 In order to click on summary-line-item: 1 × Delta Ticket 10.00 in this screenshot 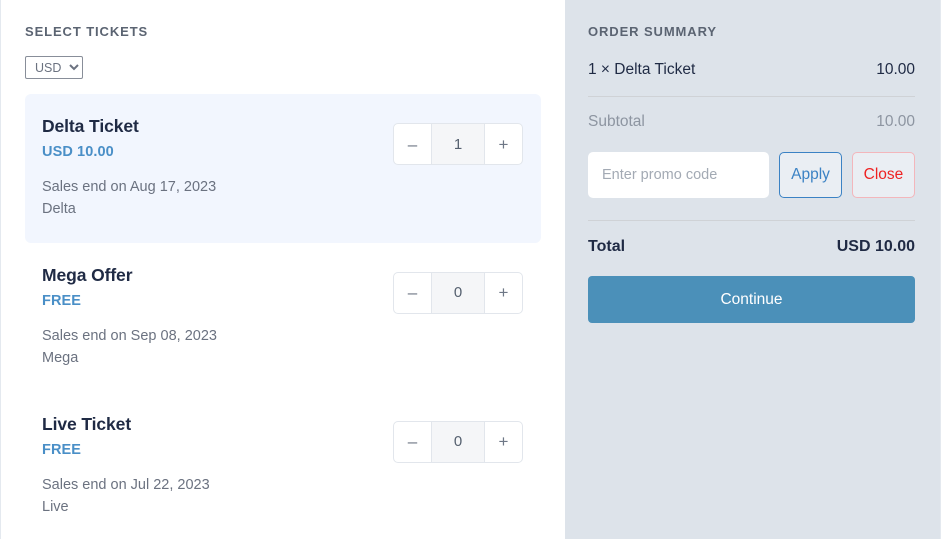, I will do `click(751, 78)`.